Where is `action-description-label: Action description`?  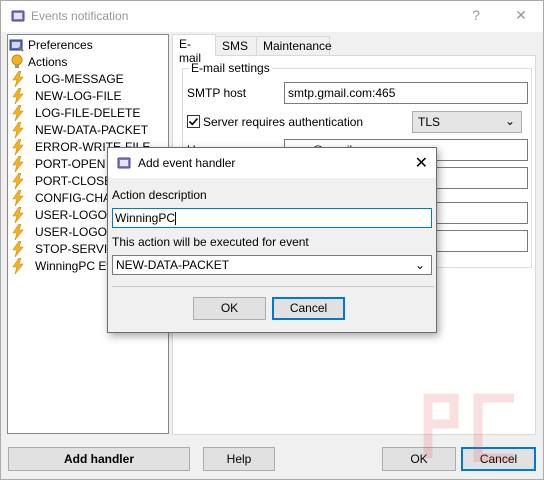 action-description-label: Action description is located at coordinates (159, 195).